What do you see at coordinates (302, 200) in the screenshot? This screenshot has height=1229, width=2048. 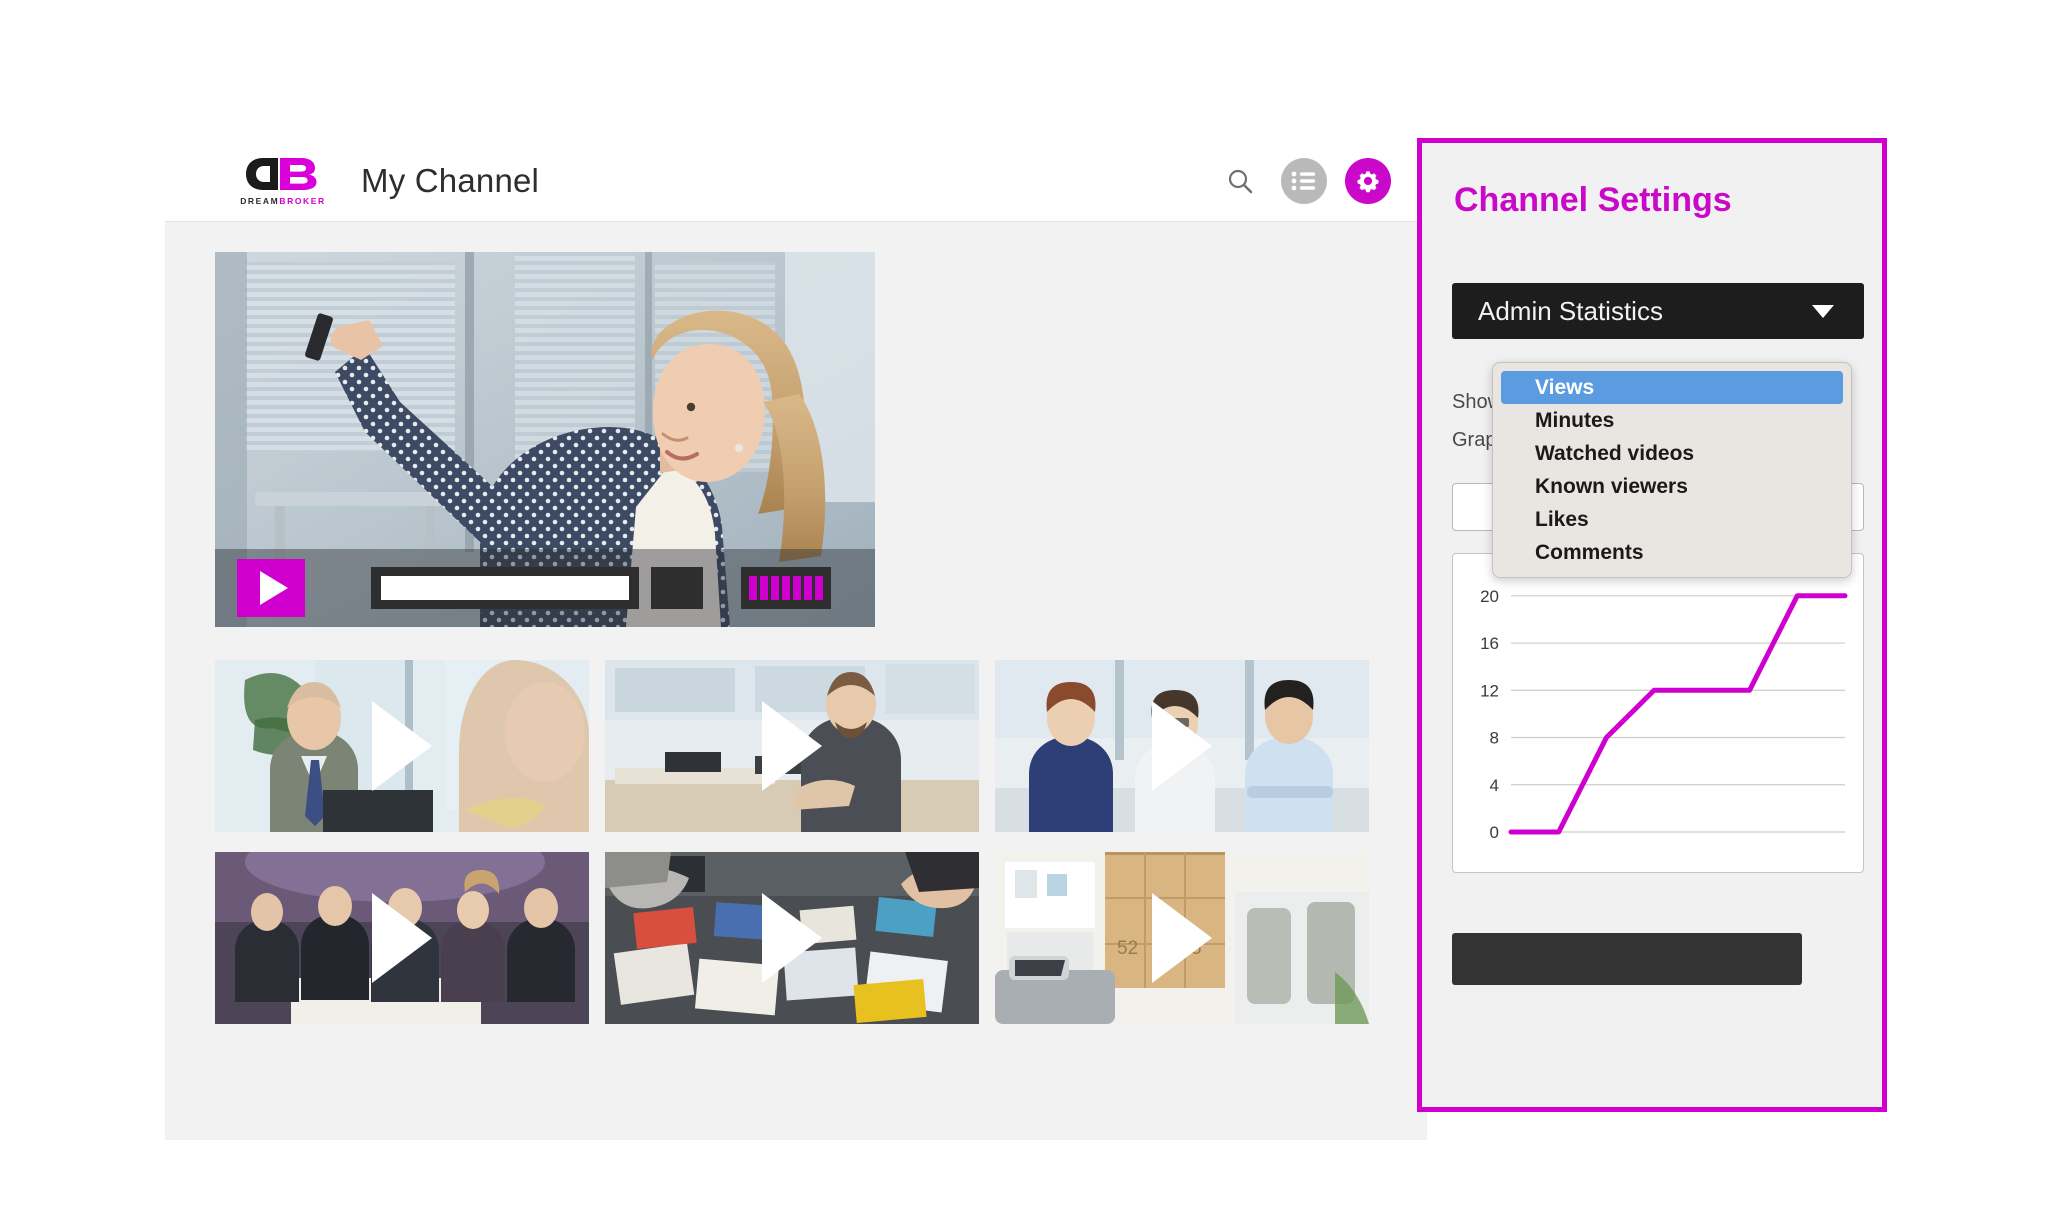 I see `logo-wordmark-broker: BROKER` at bounding box center [302, 200].